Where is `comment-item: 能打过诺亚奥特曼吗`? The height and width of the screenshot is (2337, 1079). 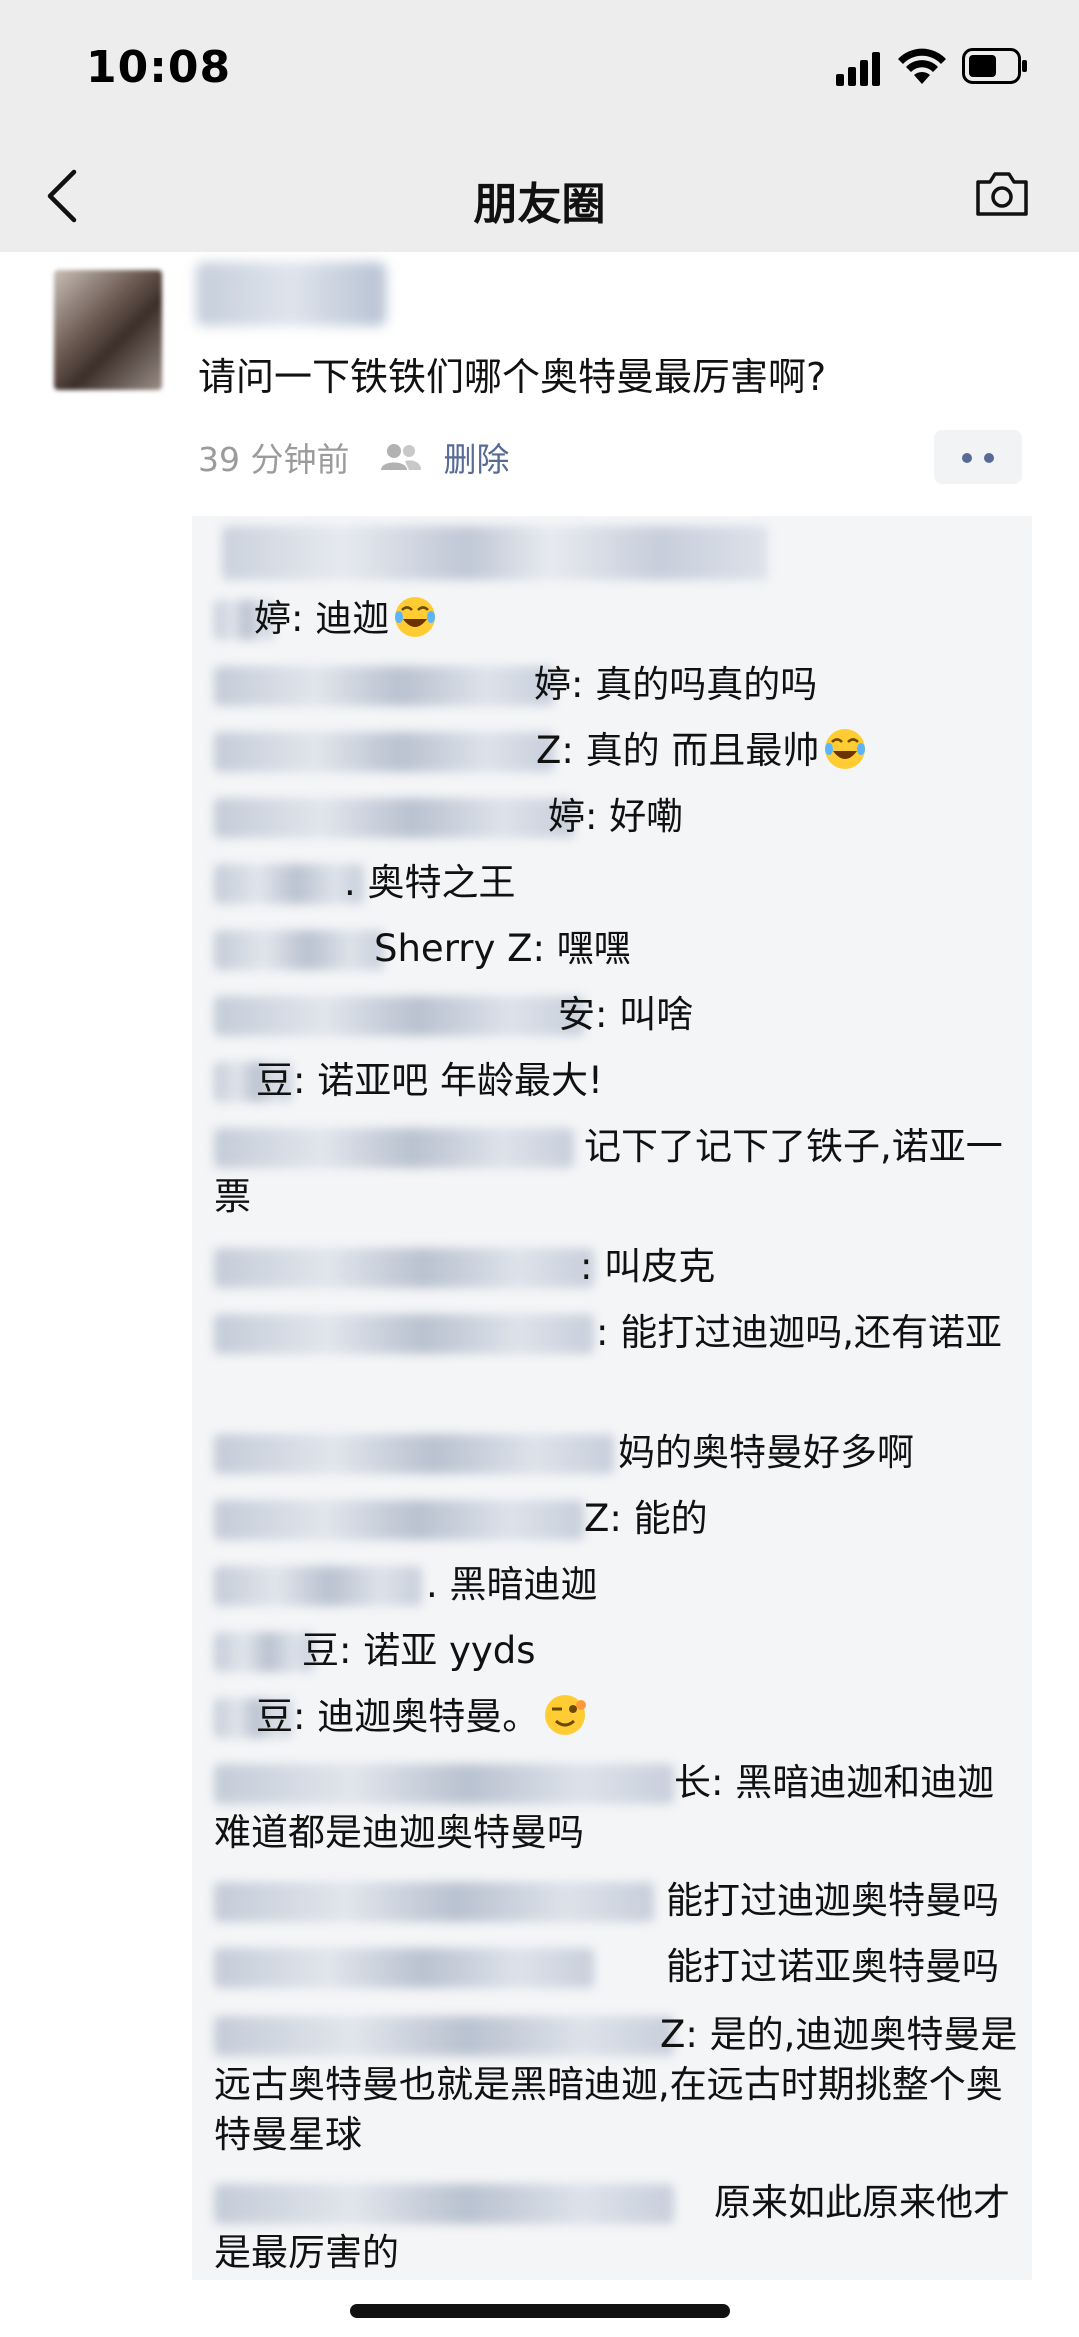 comment-item: 能打过诺亚奥特曼吗 is located at coordinates (620, 1967).